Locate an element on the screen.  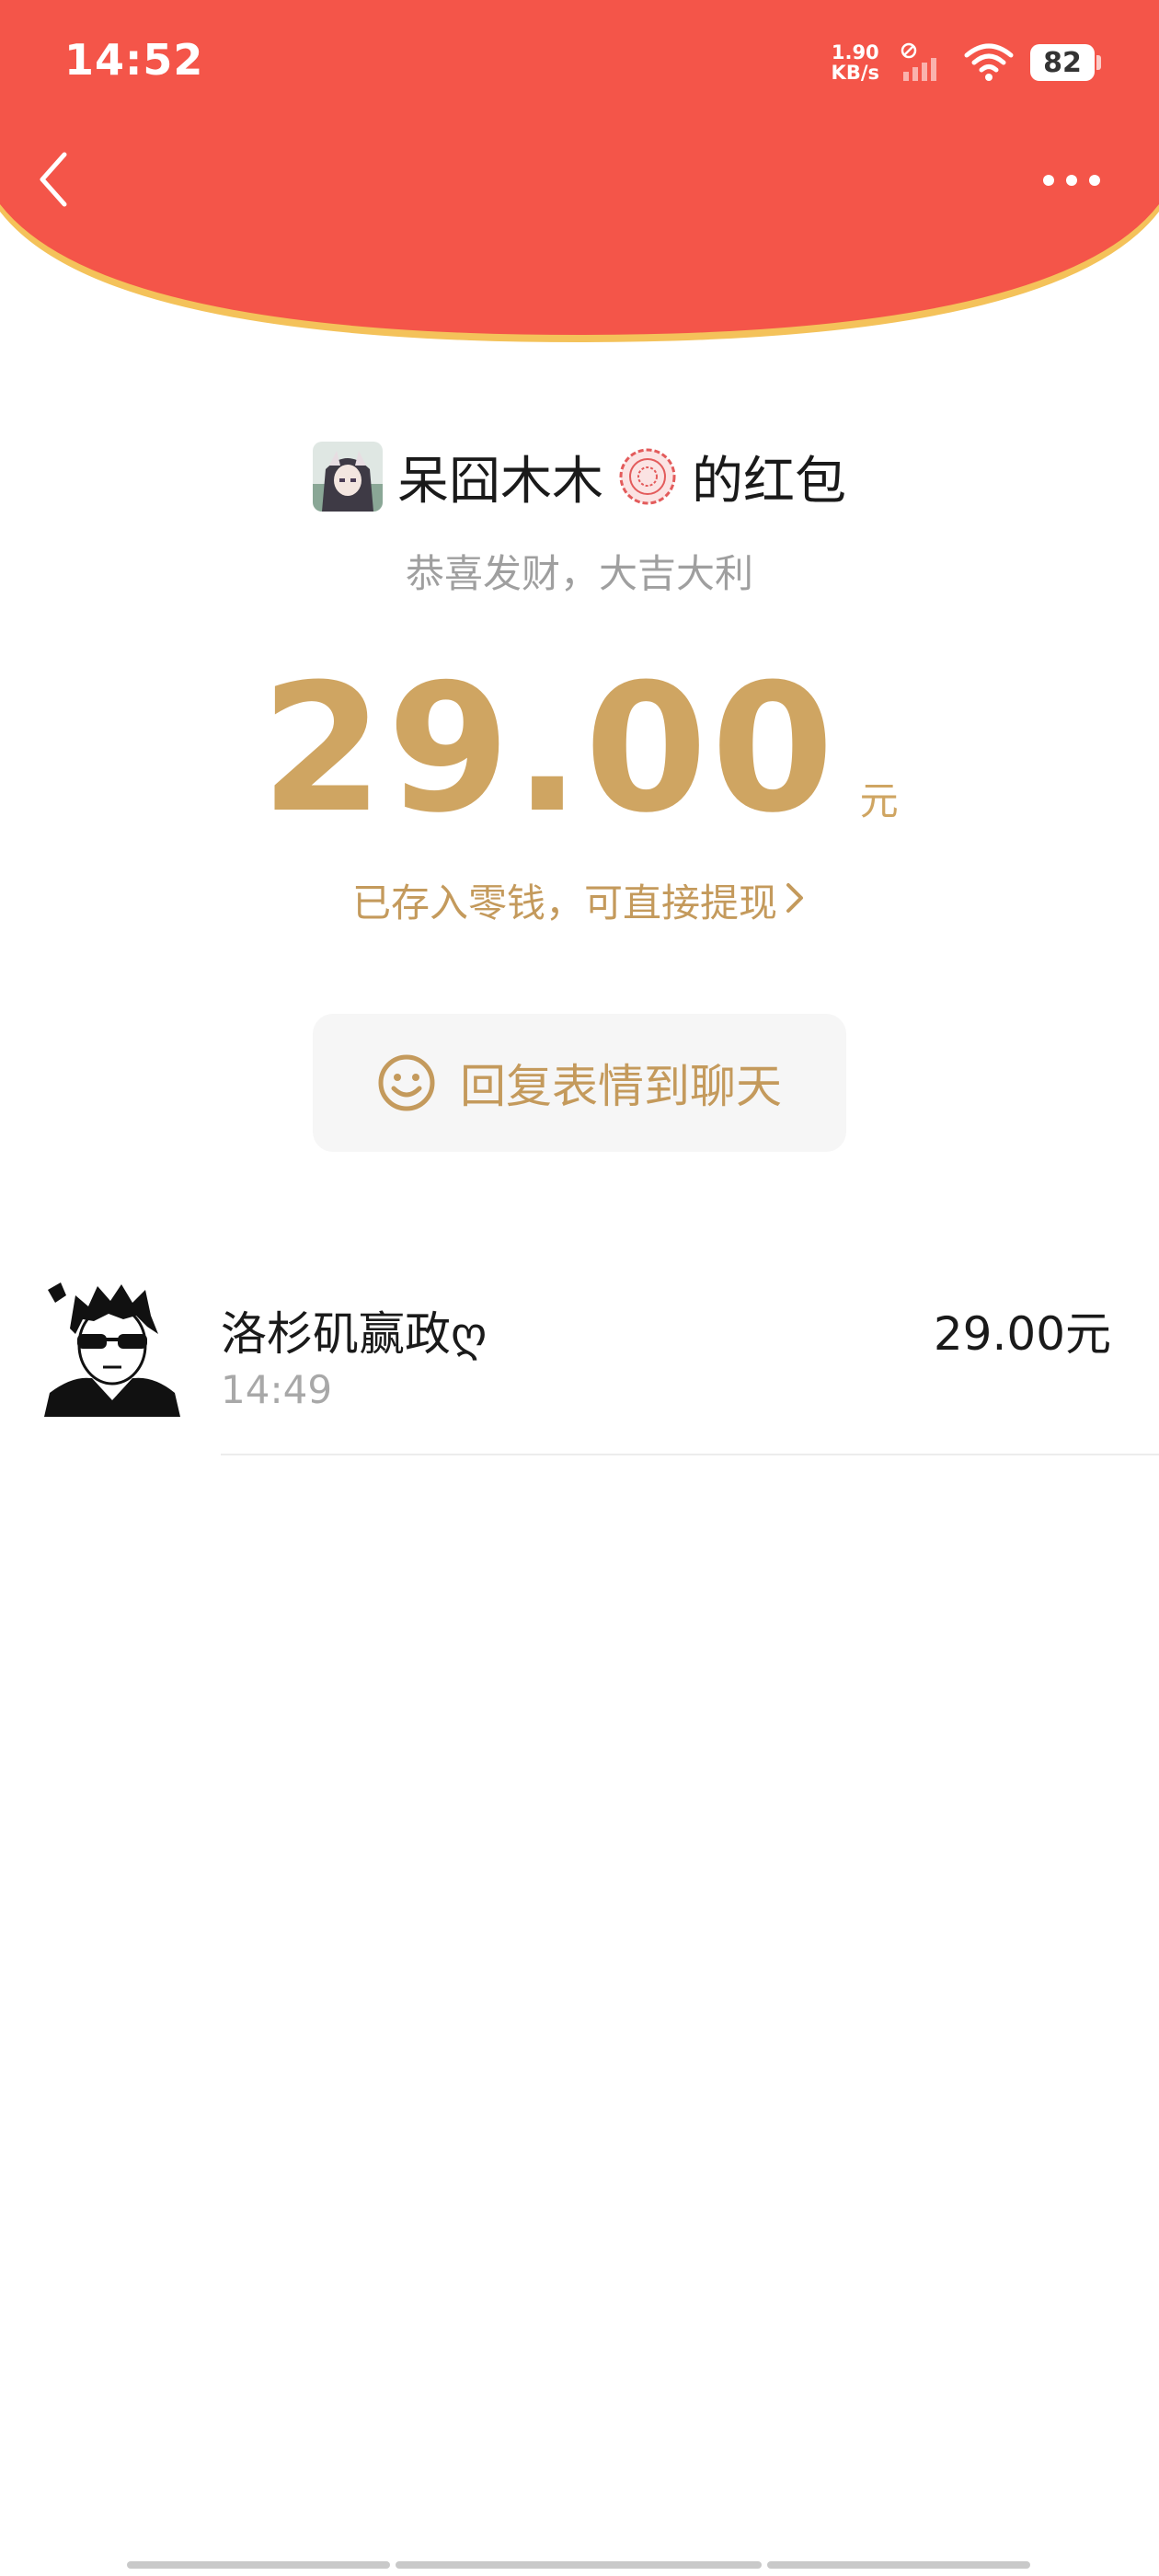
reply-label: 回复表情到聊天 is located at coordinates (621, 1086).